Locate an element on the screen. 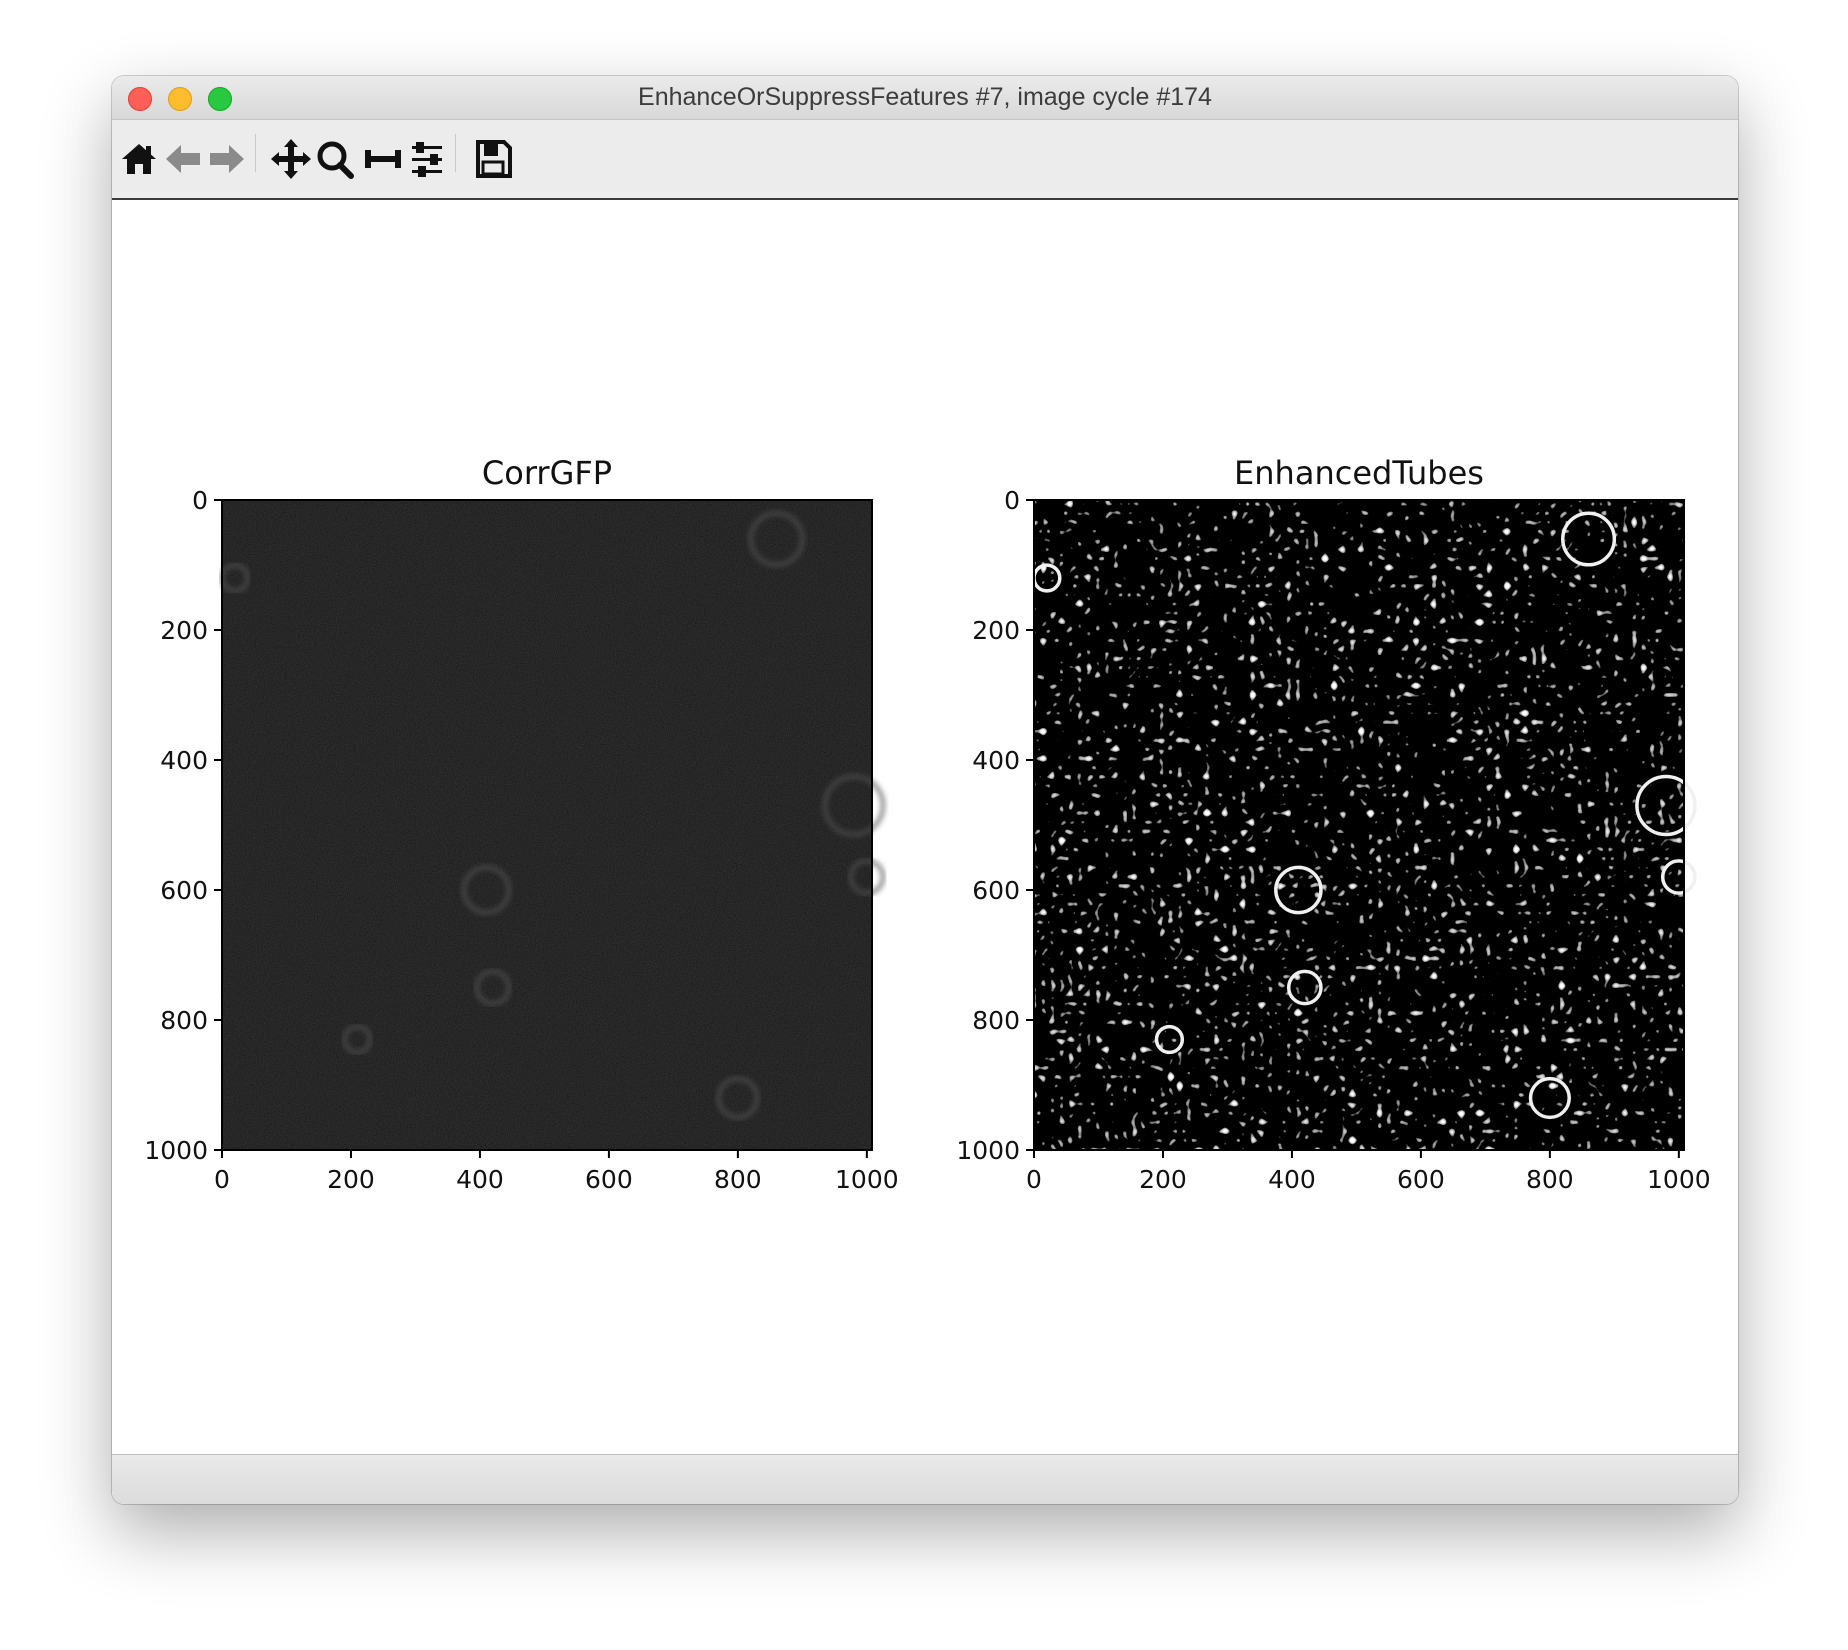  home-icon is located at coordinates (139, 159).